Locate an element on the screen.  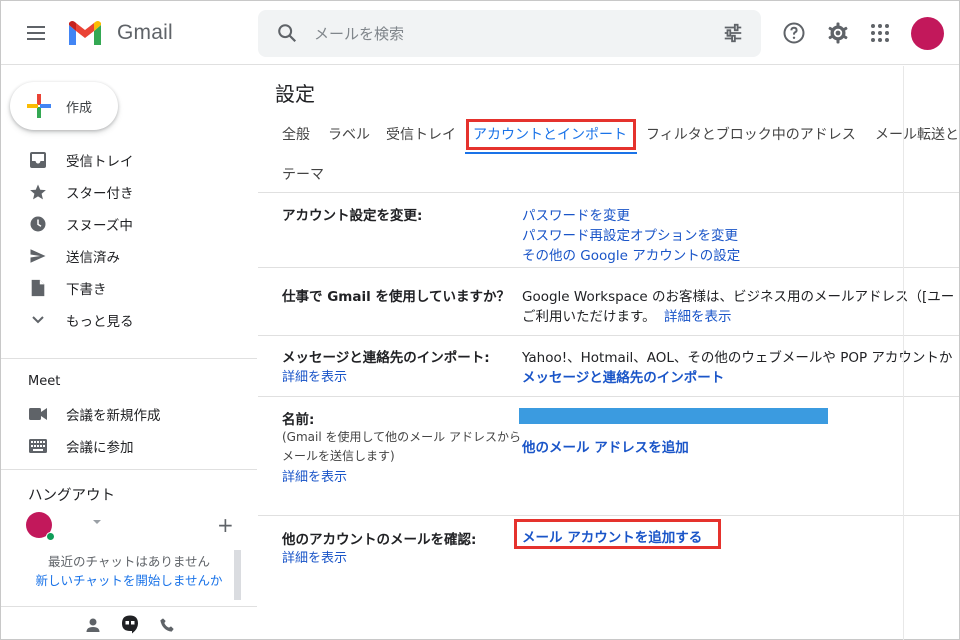
phone-icon is located at coordinates (167, 625).